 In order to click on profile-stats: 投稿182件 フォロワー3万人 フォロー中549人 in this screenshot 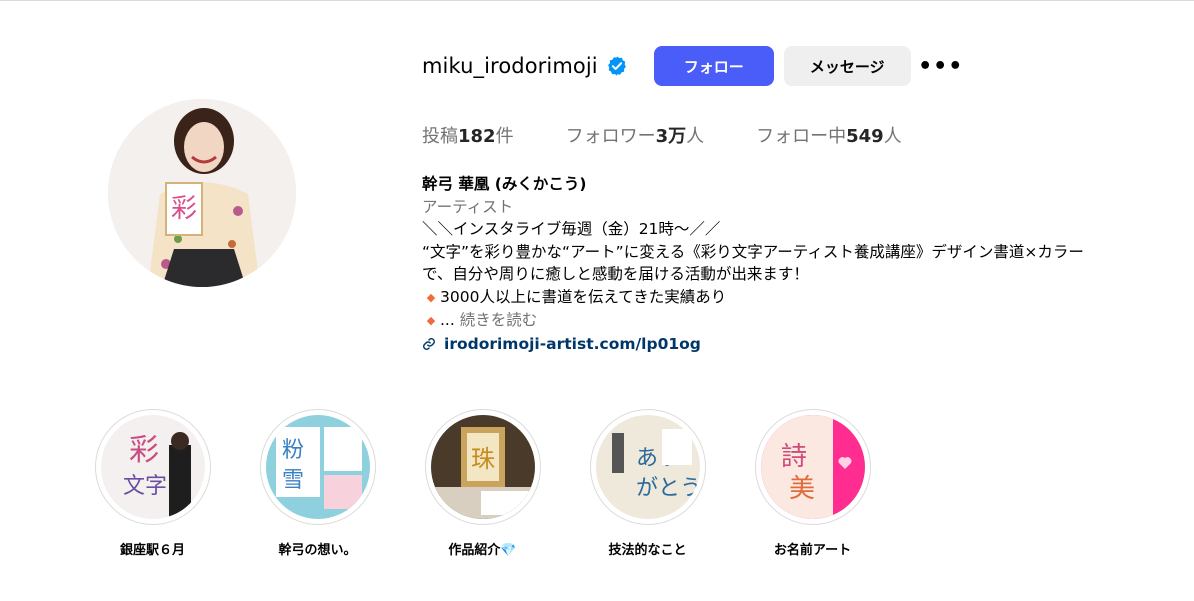, I will do `click(688, 135)`.